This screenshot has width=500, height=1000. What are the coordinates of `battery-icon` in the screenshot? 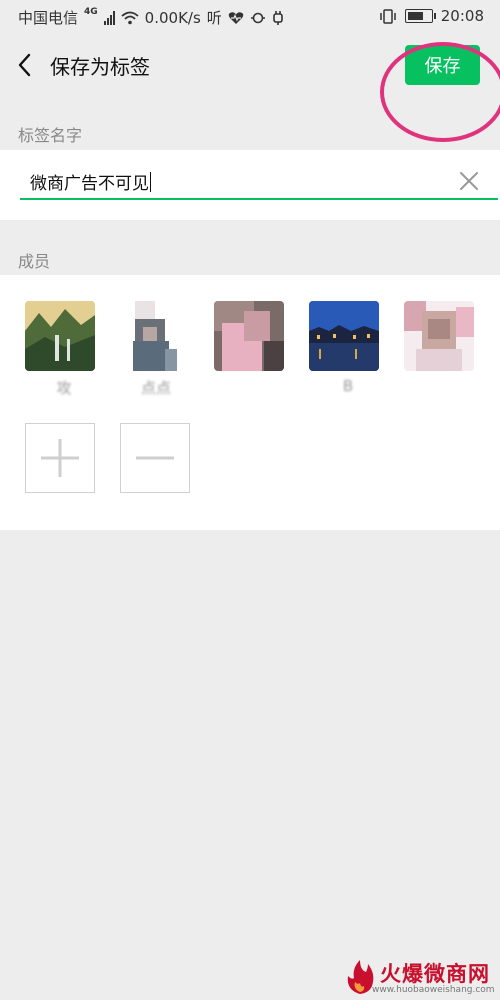 It's located at (420, 16).